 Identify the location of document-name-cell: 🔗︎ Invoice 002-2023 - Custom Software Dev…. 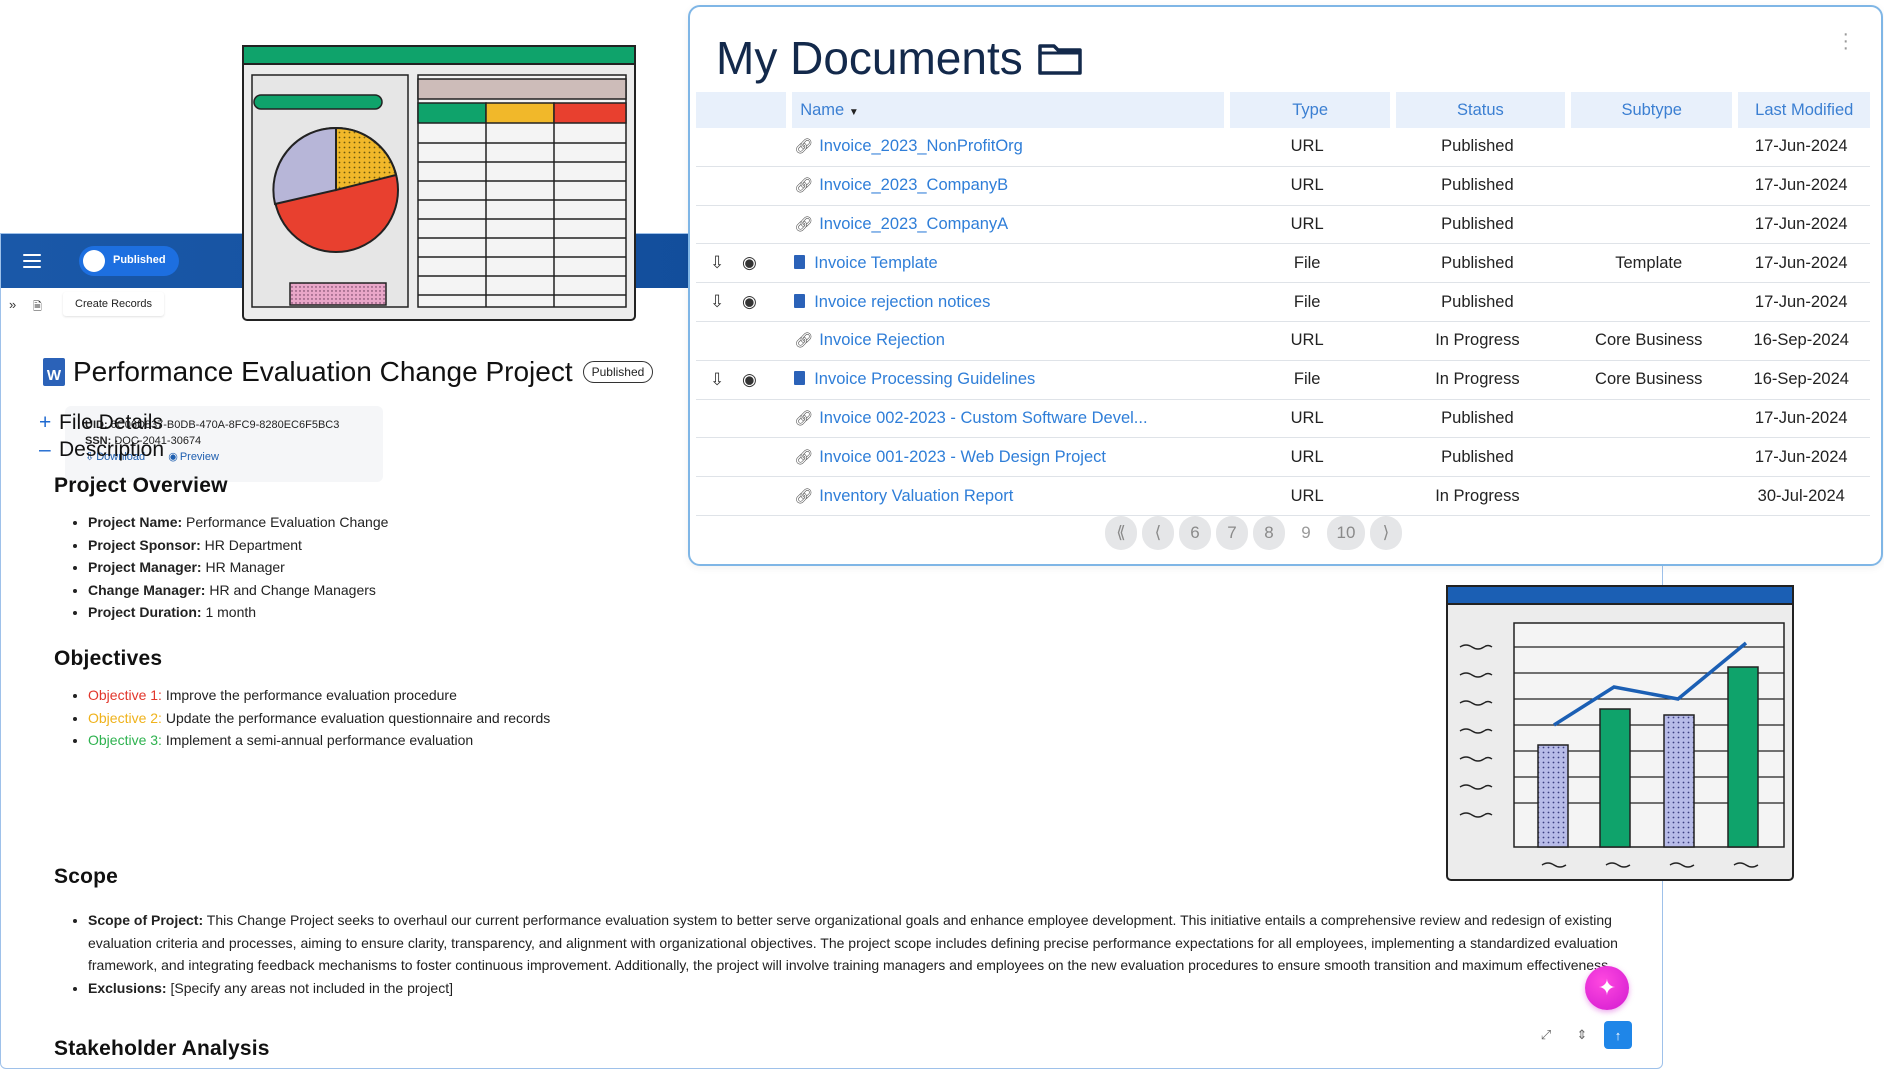
(1005, 419).